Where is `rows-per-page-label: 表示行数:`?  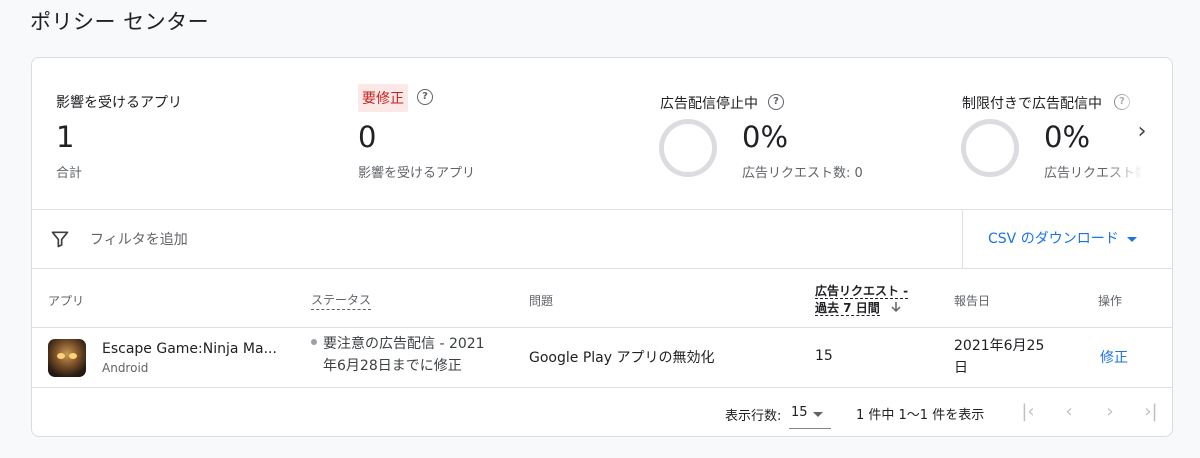
rows-per-page-label: 表示行数: is located at coordinates (753, 416).